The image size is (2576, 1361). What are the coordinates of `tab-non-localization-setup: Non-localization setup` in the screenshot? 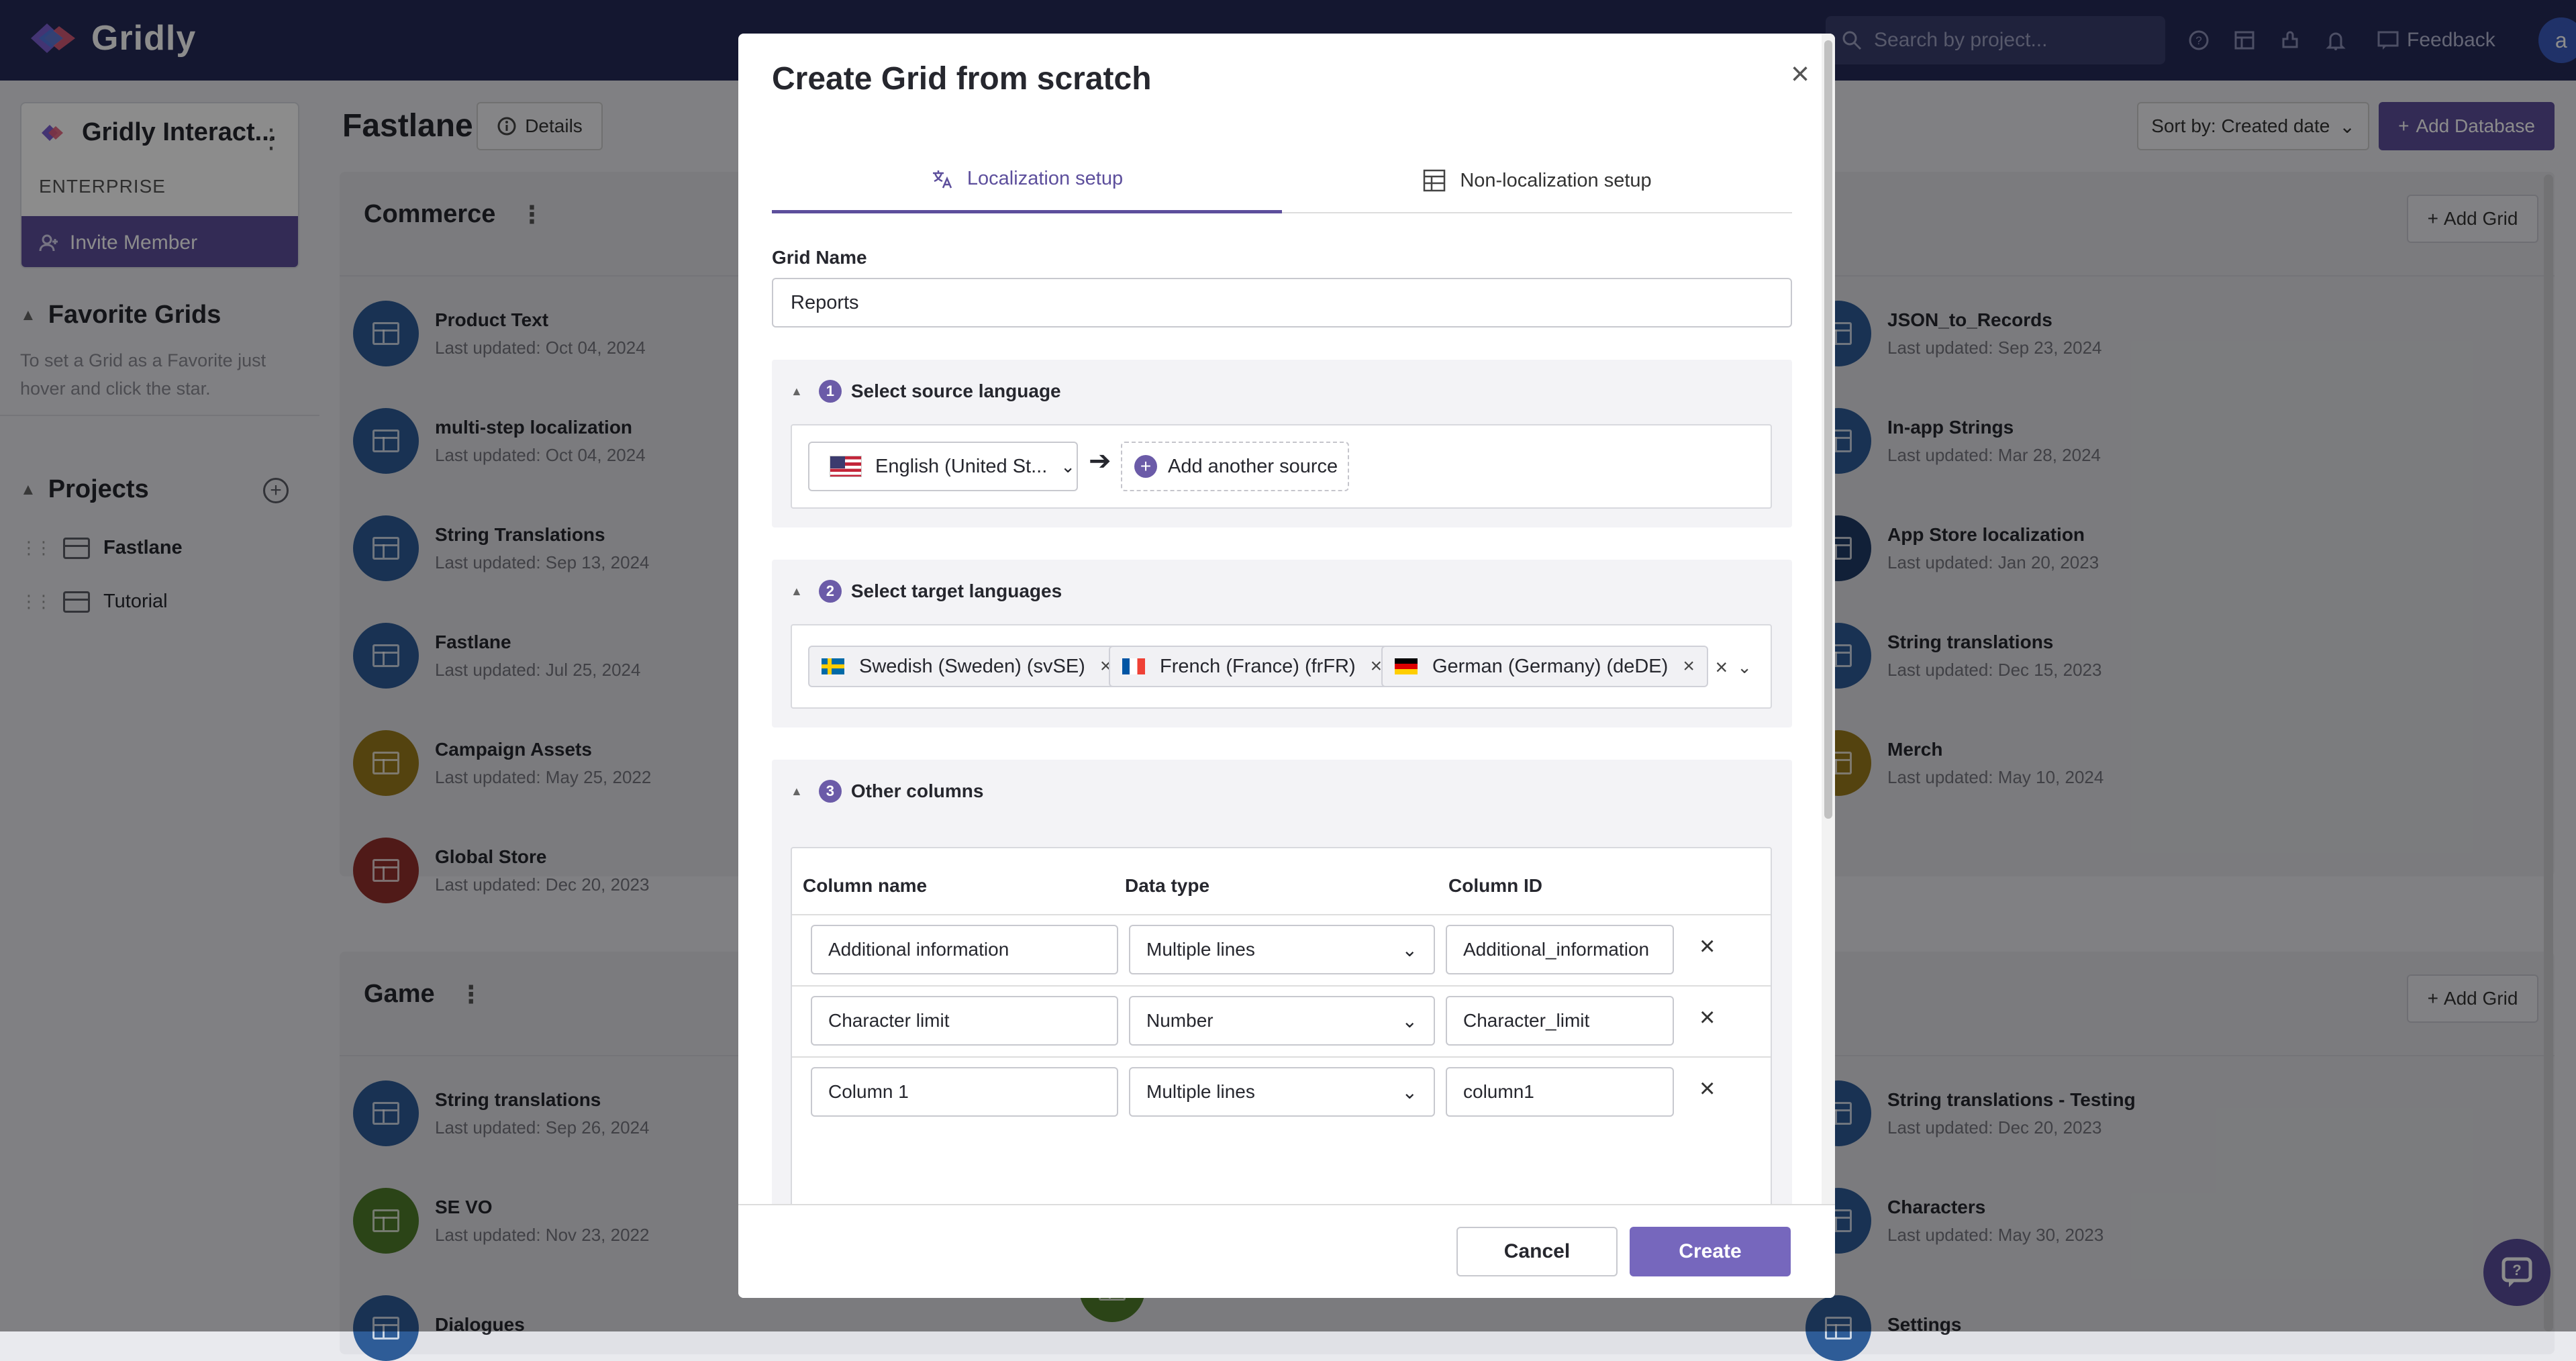 It's located at (1537, 180).